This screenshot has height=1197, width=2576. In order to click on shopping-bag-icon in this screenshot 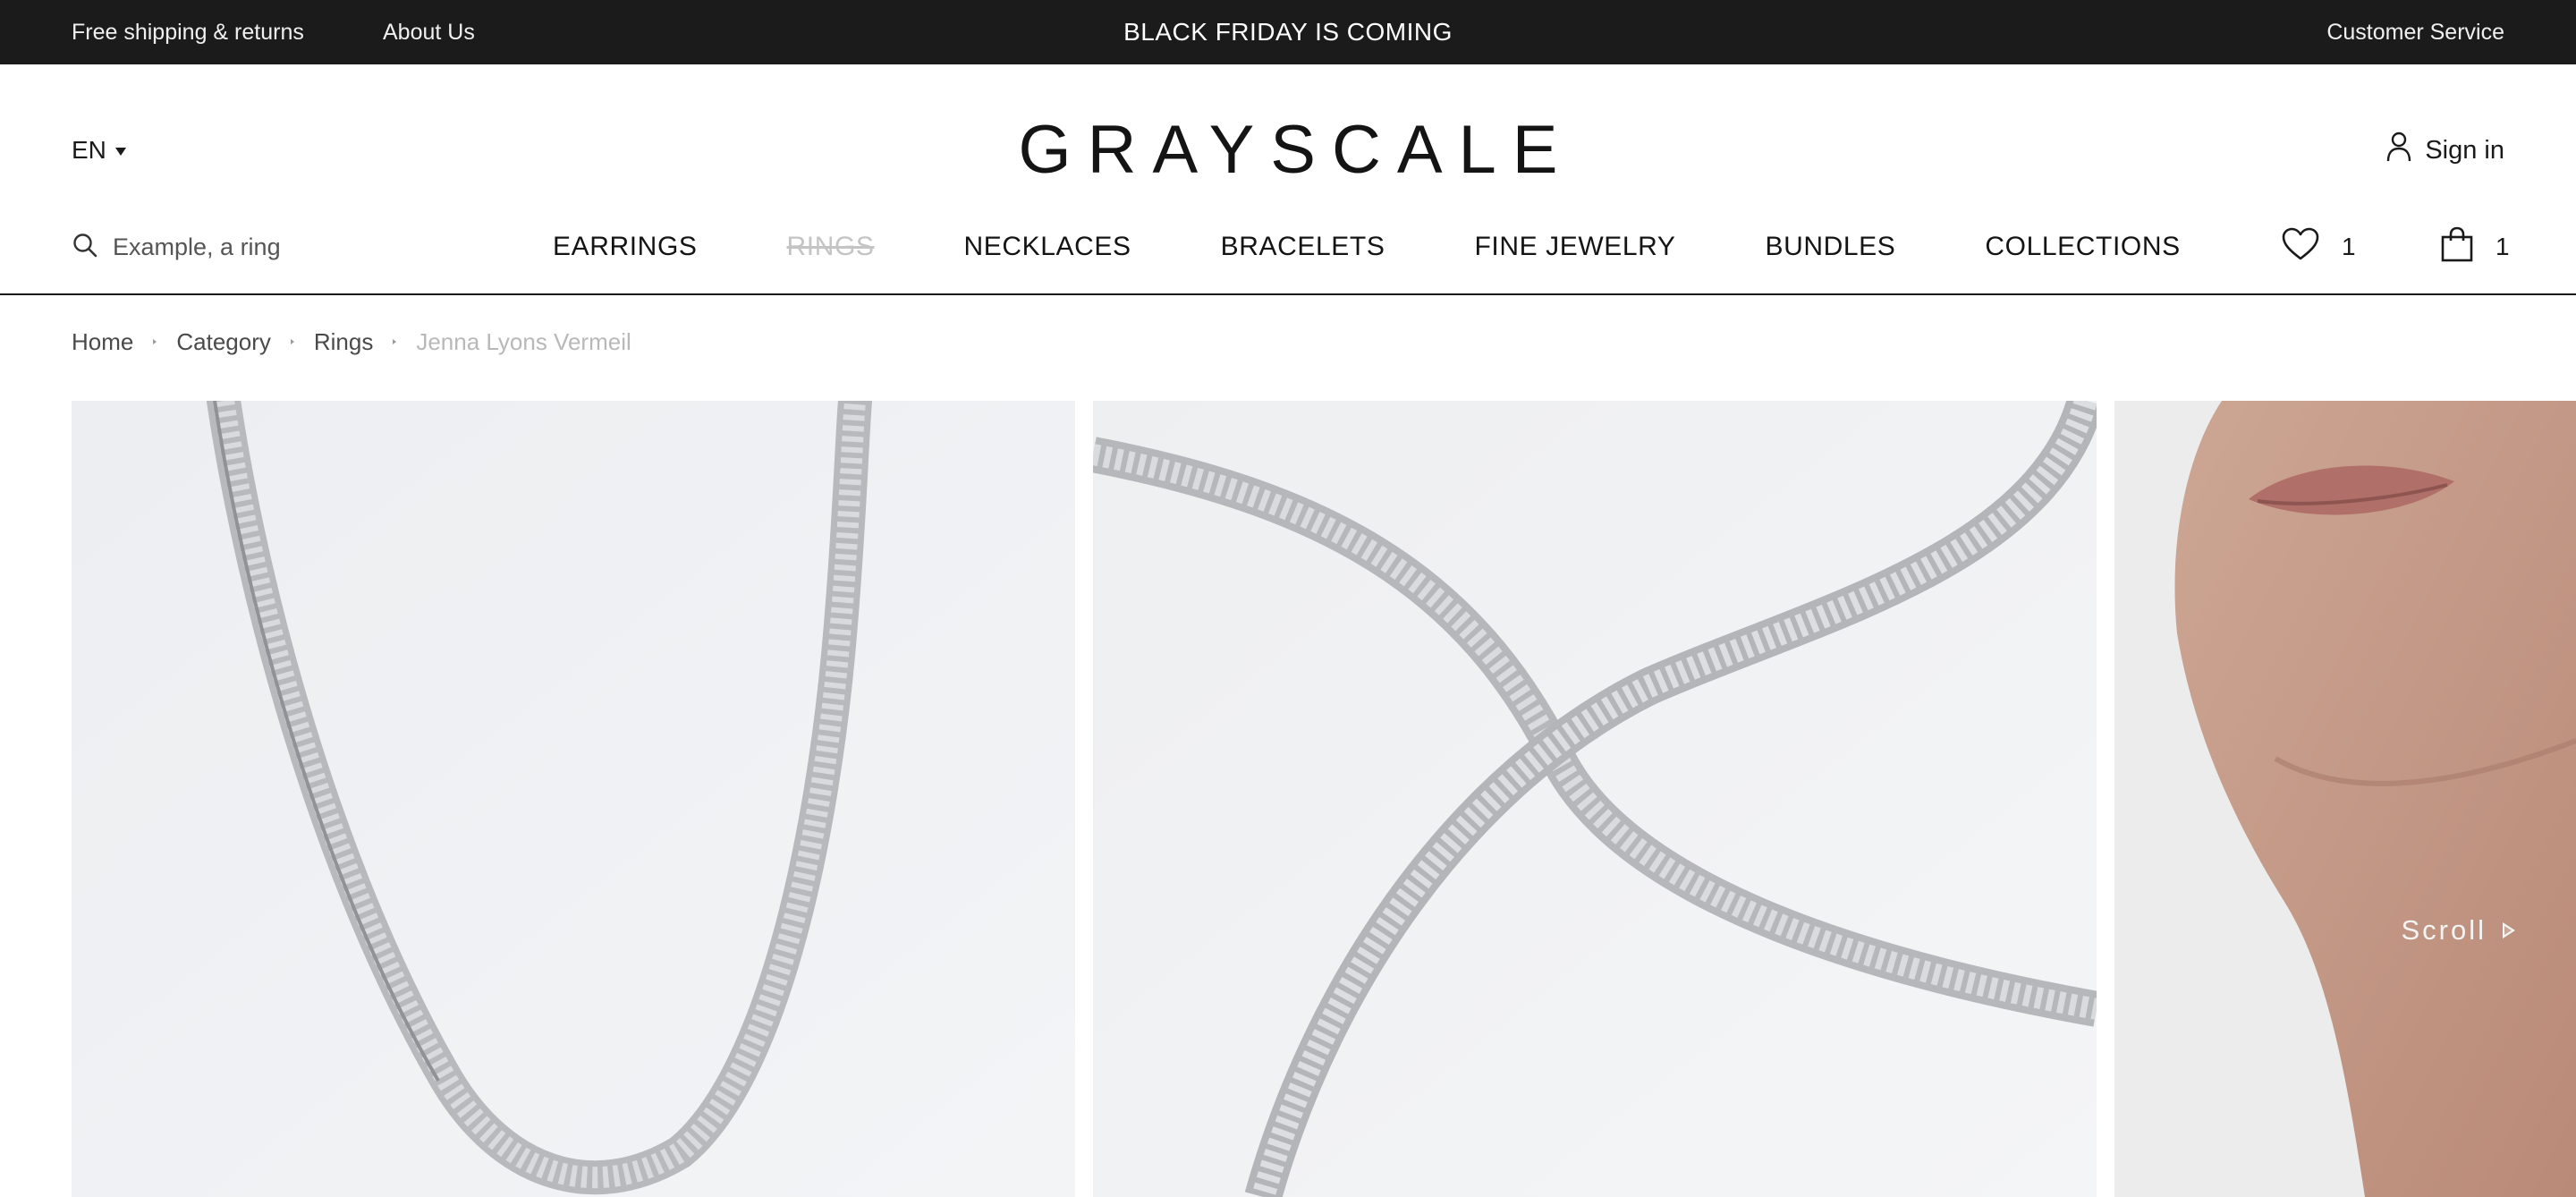, I will do `click(2457, 247)`.